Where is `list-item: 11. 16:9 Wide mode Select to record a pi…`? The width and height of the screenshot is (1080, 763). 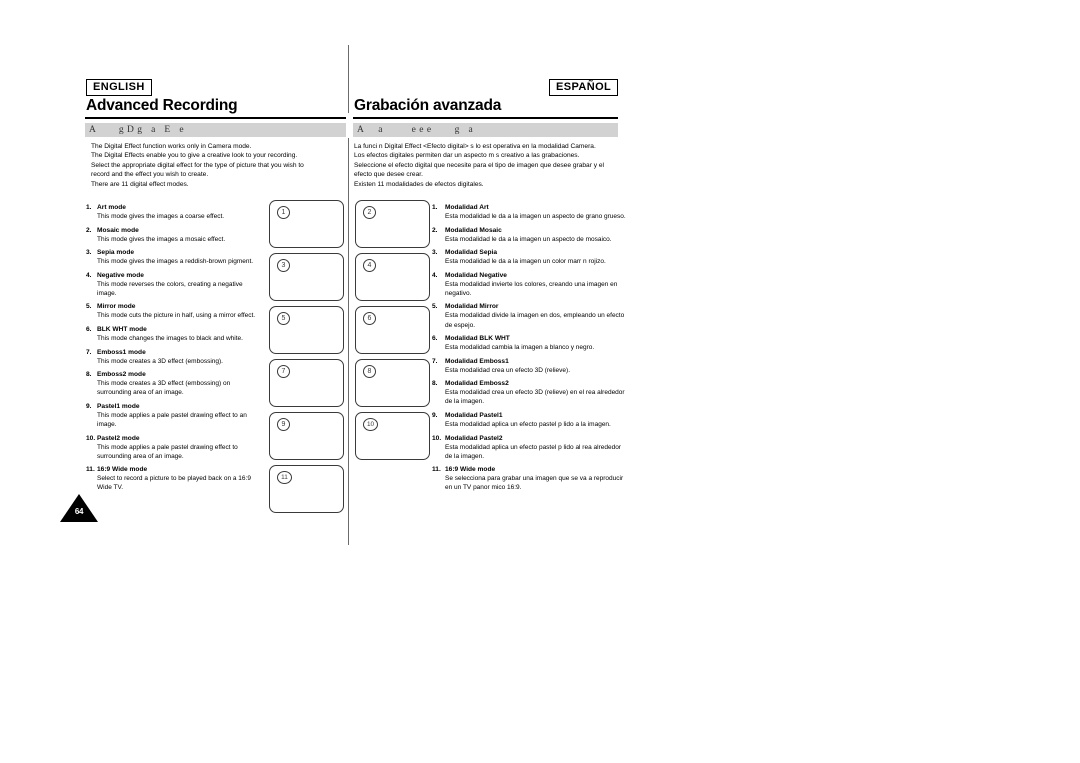
list-item: 11. 16:9 Wide mode Select to record a pi… is located at coordinates (172, 478).